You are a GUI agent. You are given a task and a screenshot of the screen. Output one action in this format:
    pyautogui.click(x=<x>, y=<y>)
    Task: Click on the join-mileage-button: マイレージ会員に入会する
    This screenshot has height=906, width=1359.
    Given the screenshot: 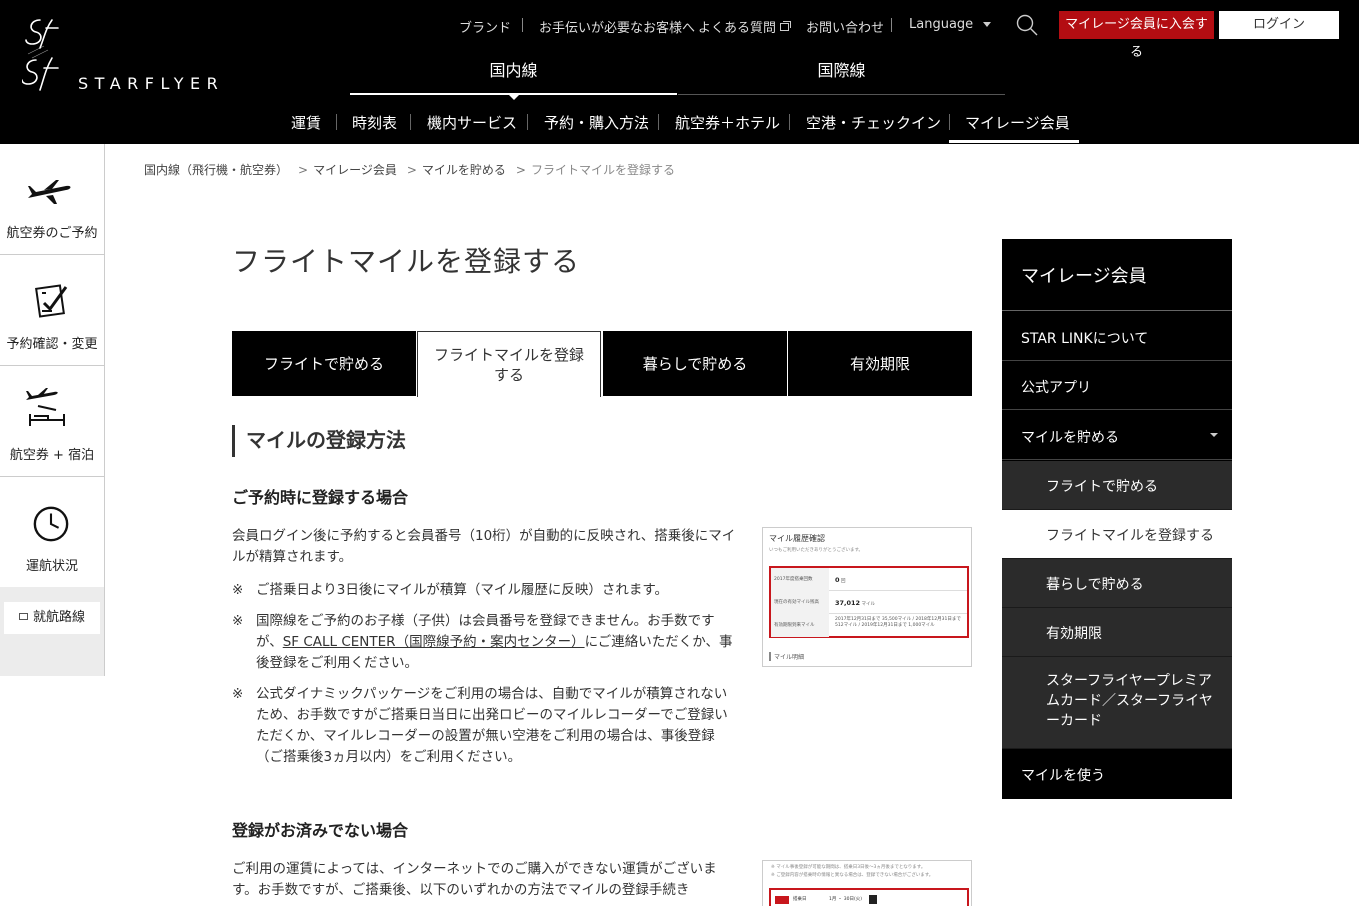 What is the action you would take?
    pyautogui.click(x=1136, y=35)
    